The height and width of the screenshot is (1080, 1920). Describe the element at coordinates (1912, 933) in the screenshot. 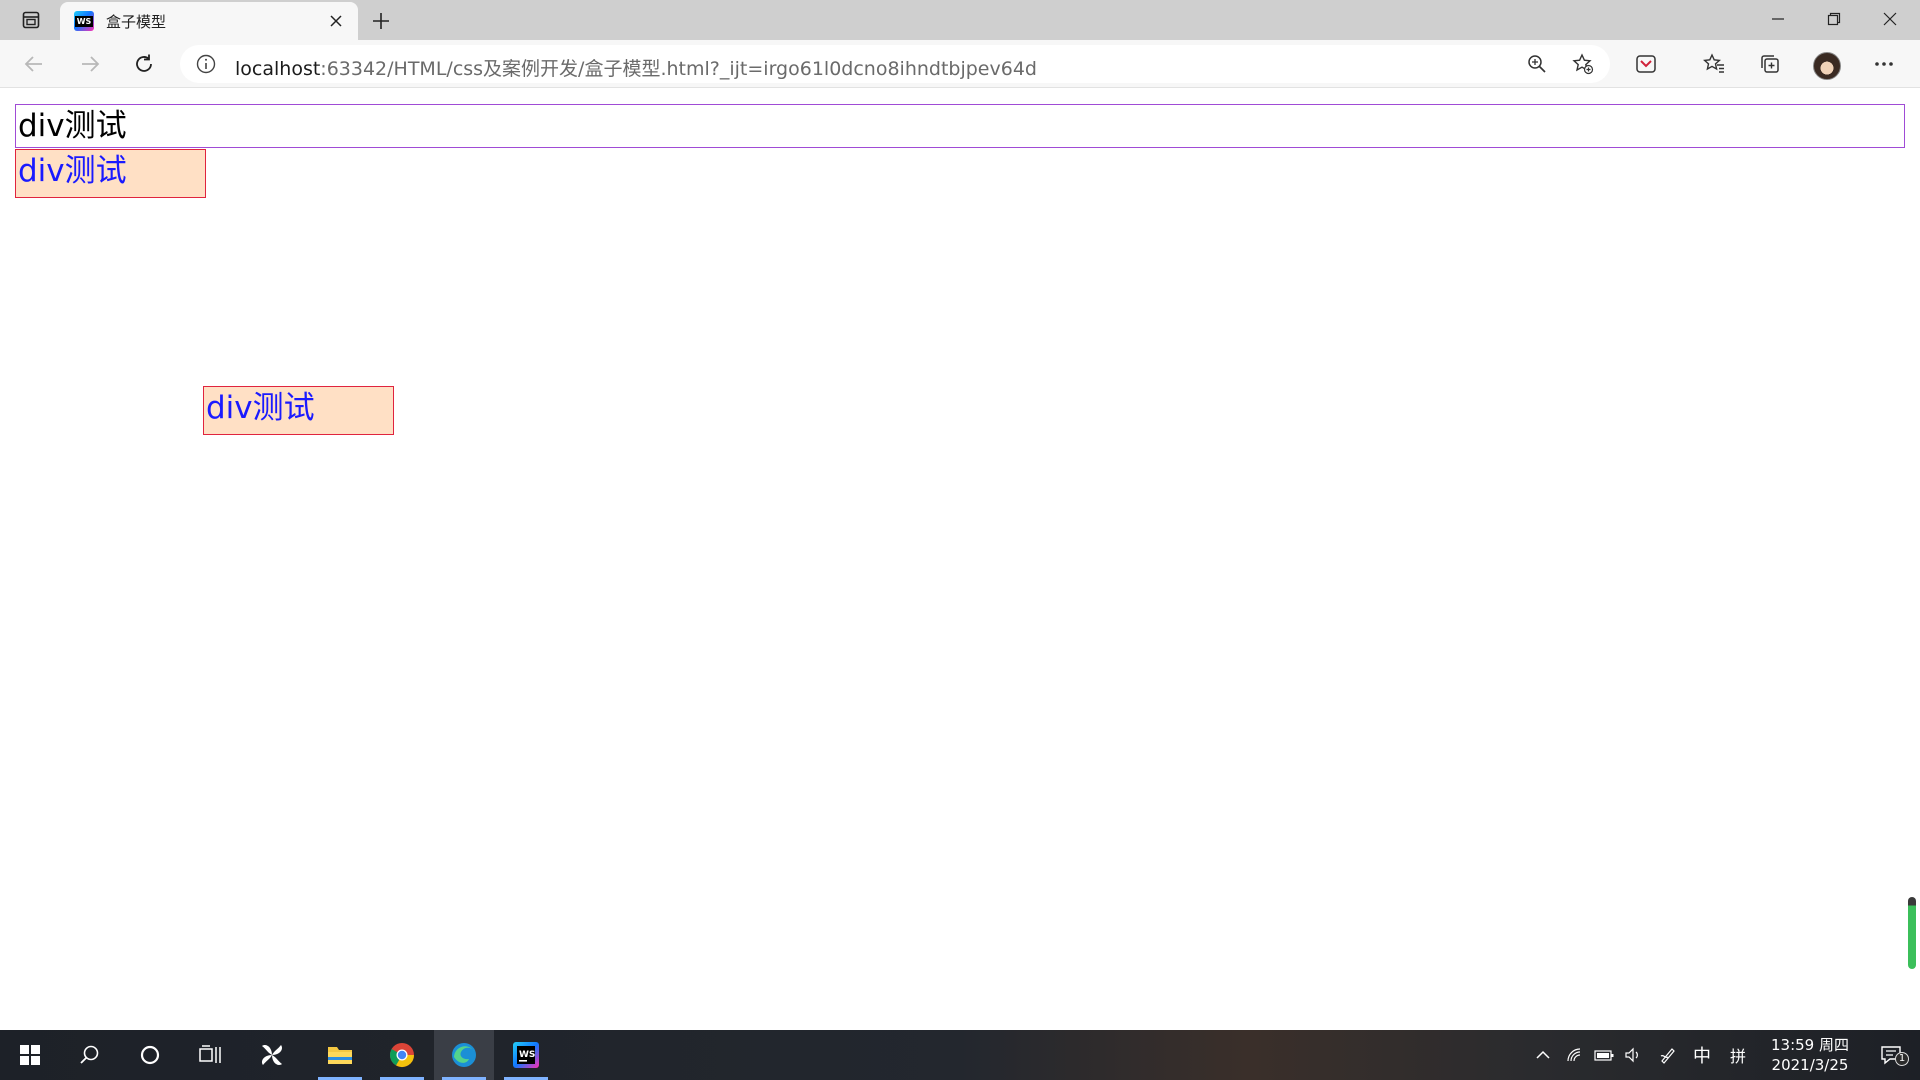

I see `side-indicator` at that location.